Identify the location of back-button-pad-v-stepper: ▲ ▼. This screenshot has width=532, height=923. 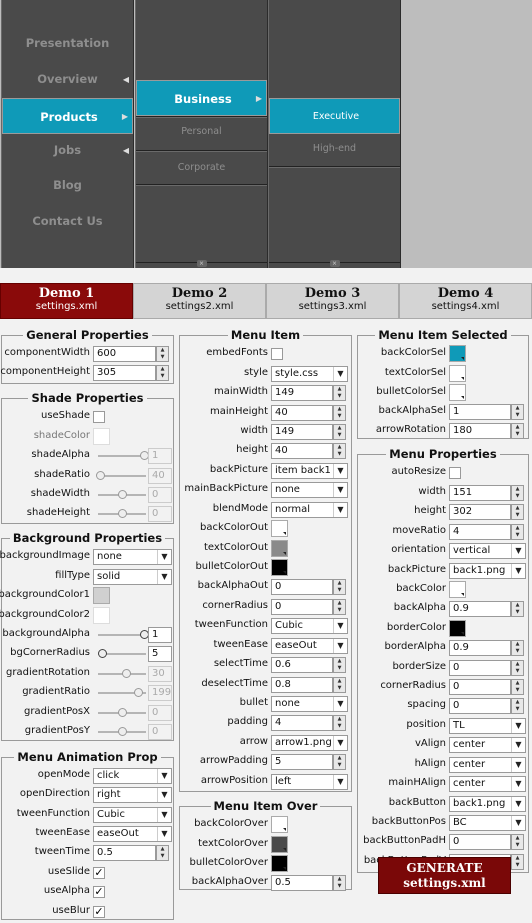
(517, 862).